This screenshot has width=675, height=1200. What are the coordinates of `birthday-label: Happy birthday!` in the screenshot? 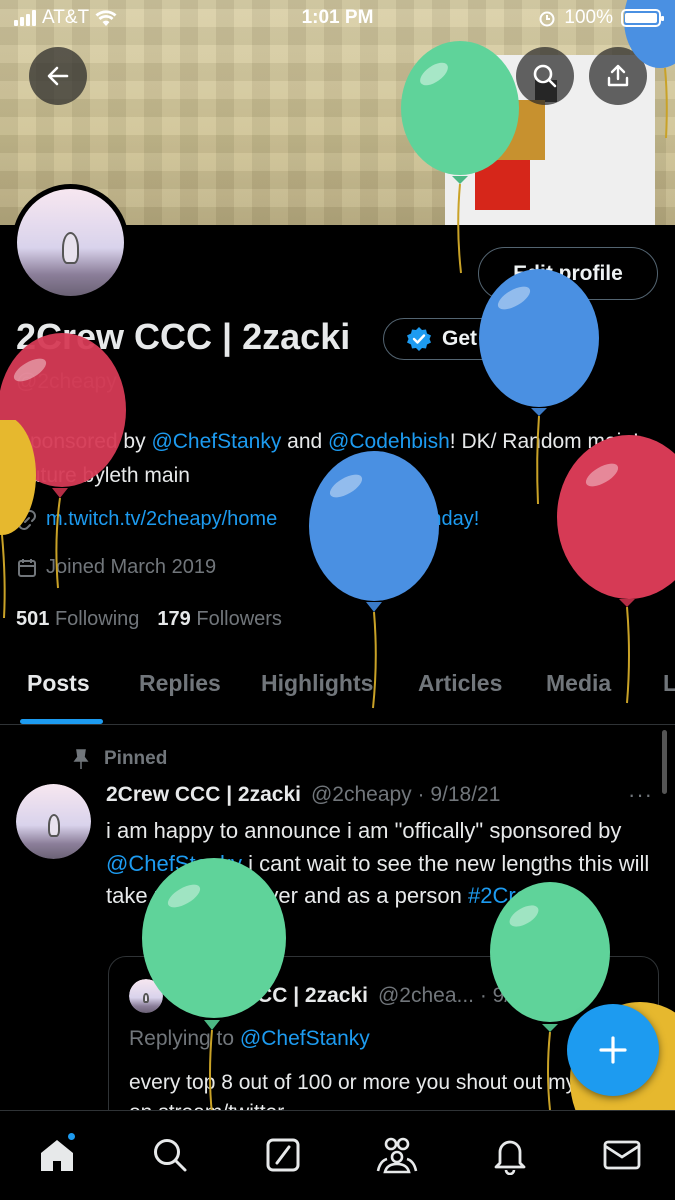 It's located at (409, 519).